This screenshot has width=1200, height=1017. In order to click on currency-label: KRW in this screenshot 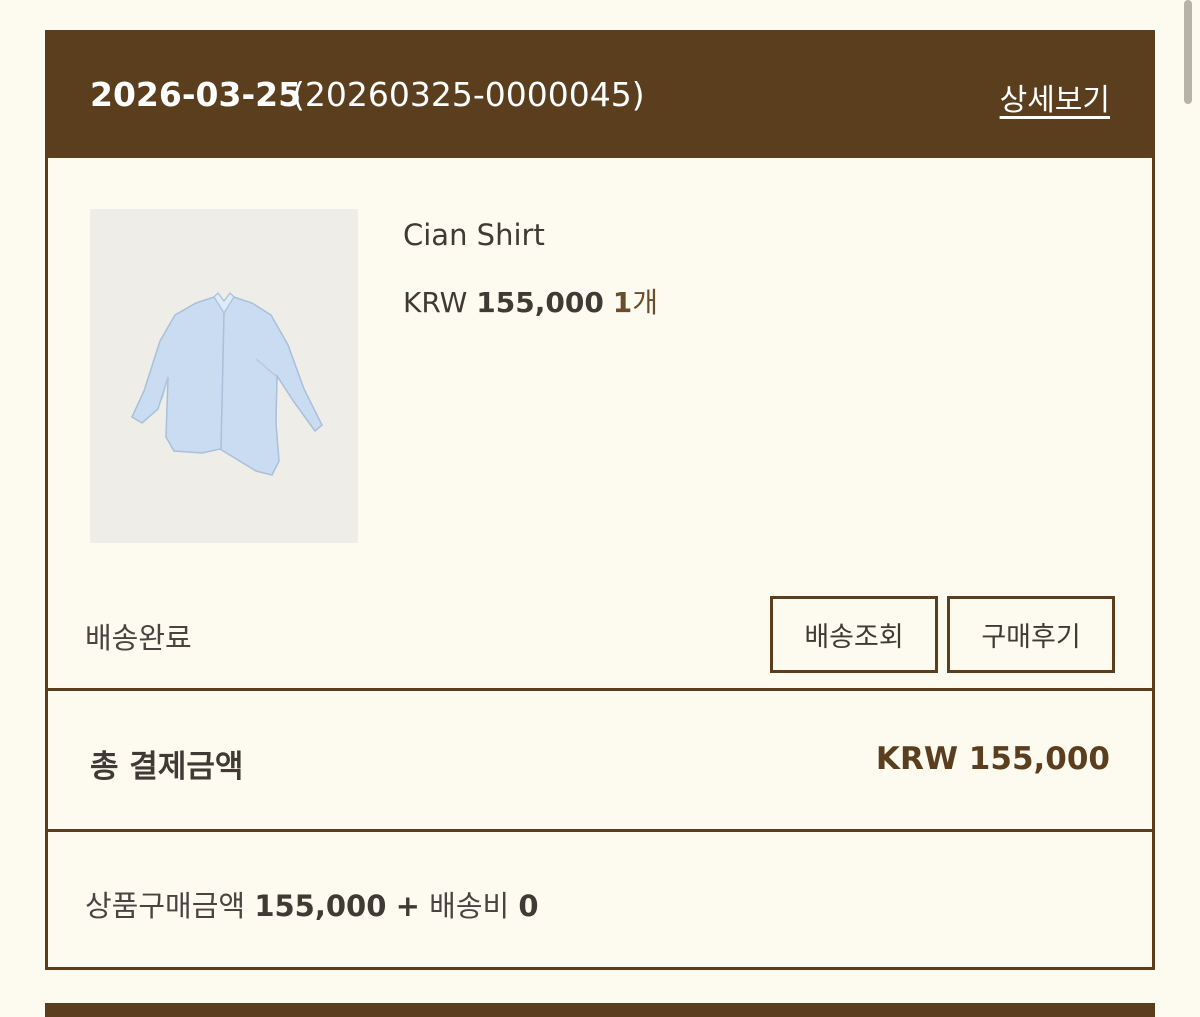, I will do `click(435, 302)`.